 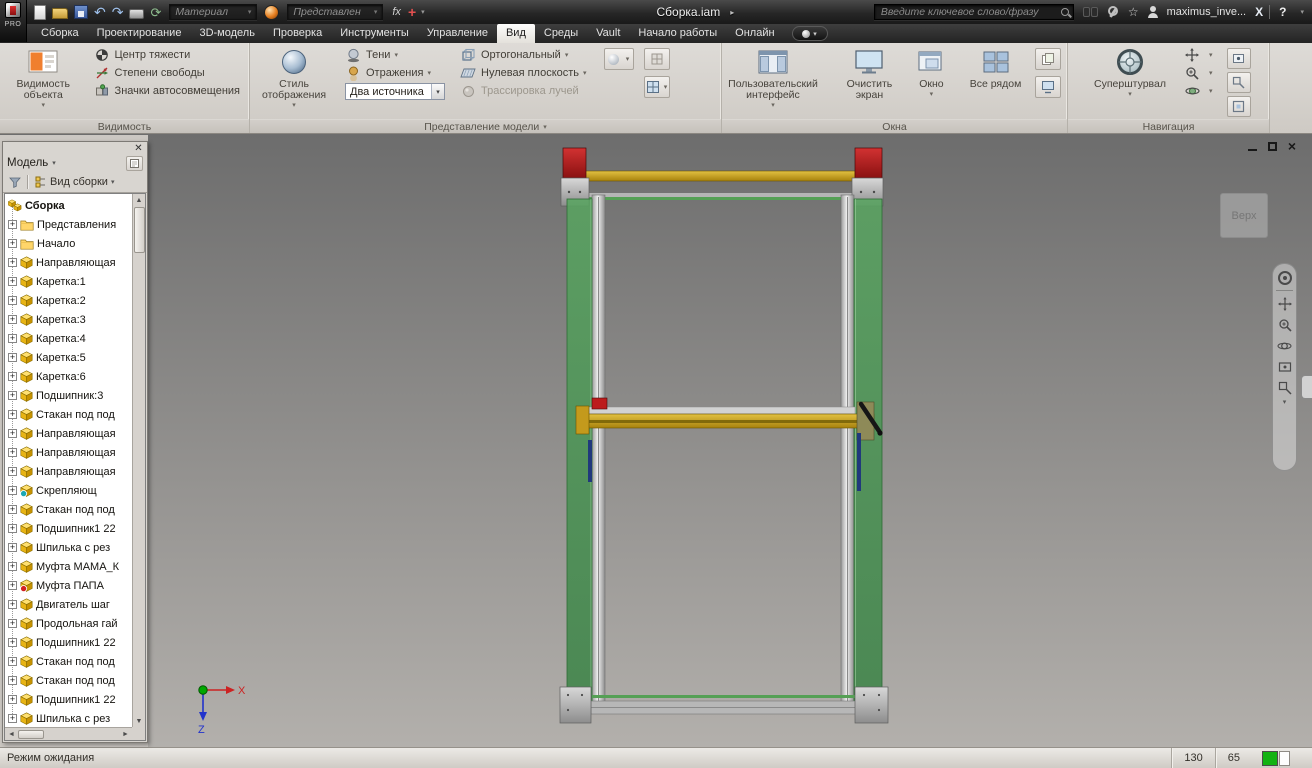 What do you see at coordinates (1284, 366) in the screenshot?
I see `look-at-icon` at bounding box center [1284, 366].